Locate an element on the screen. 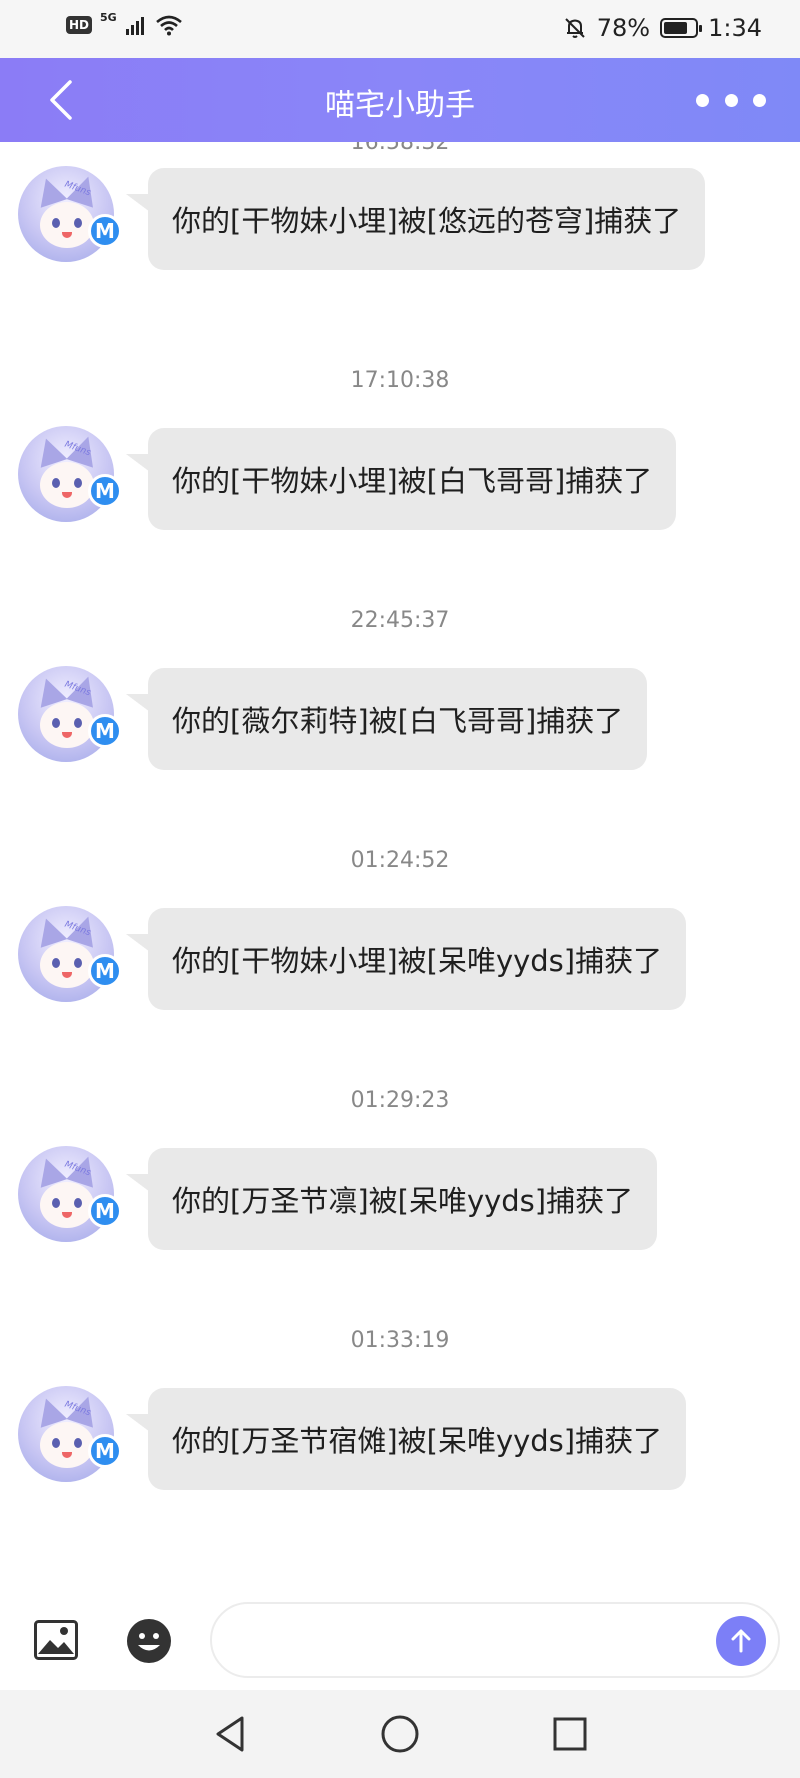 This screenshot has width=800, height=1778. recents-square-icon is located at coordinates (570, 1734).